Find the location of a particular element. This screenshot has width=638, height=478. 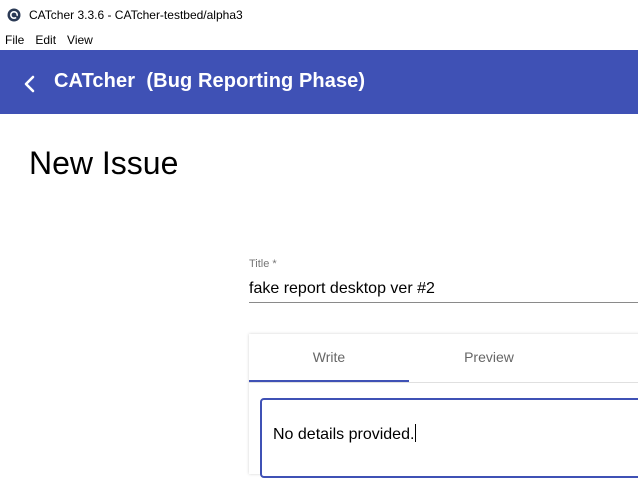

app-toolbar: CATcher (Bug Reporting Phase) is located at coordinates (319, 82).